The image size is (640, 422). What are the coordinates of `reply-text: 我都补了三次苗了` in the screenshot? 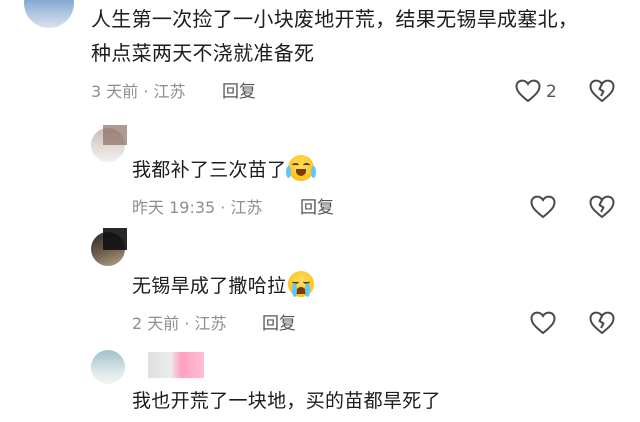 It's located at (224, 169).